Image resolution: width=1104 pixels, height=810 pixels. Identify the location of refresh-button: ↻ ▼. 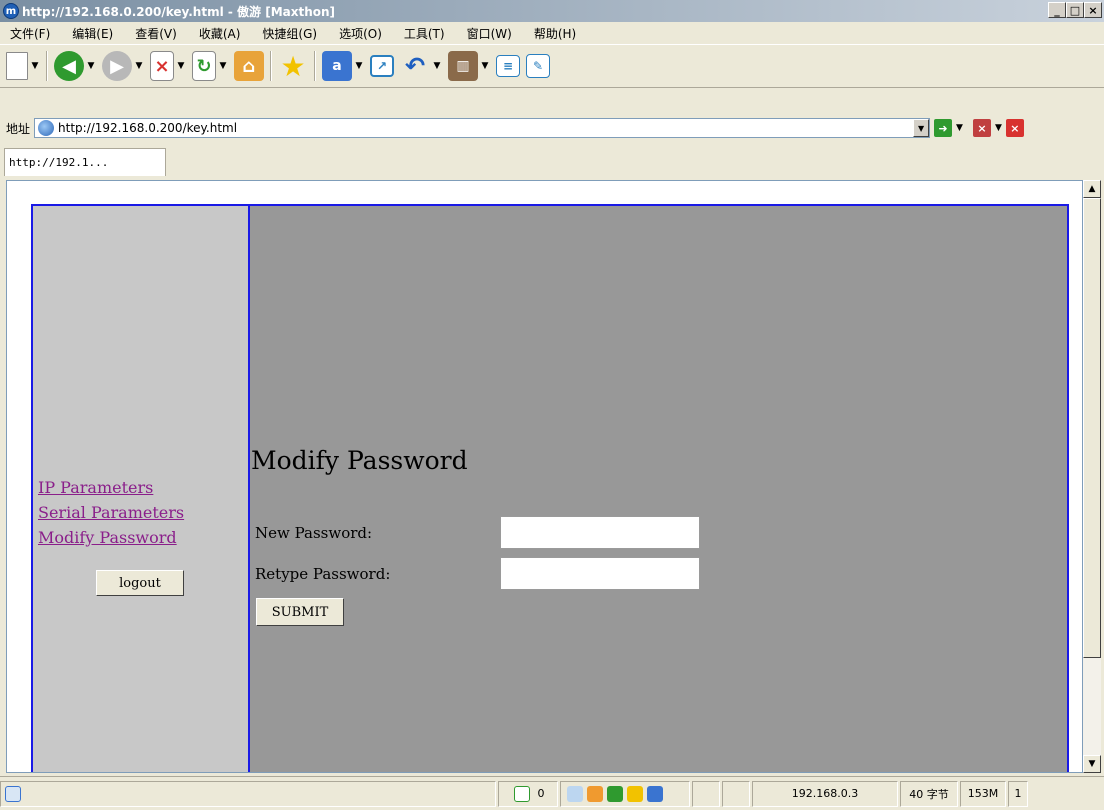
(210, 66).